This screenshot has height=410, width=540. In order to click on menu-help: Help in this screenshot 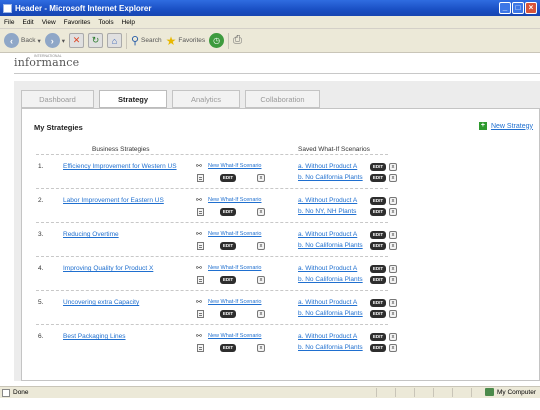, I will do `click(128, 22)`.